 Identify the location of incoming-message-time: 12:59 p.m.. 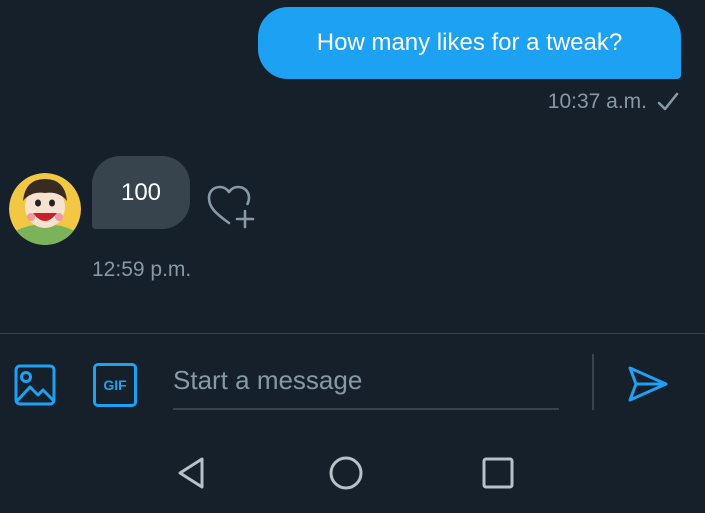
(142, 269).